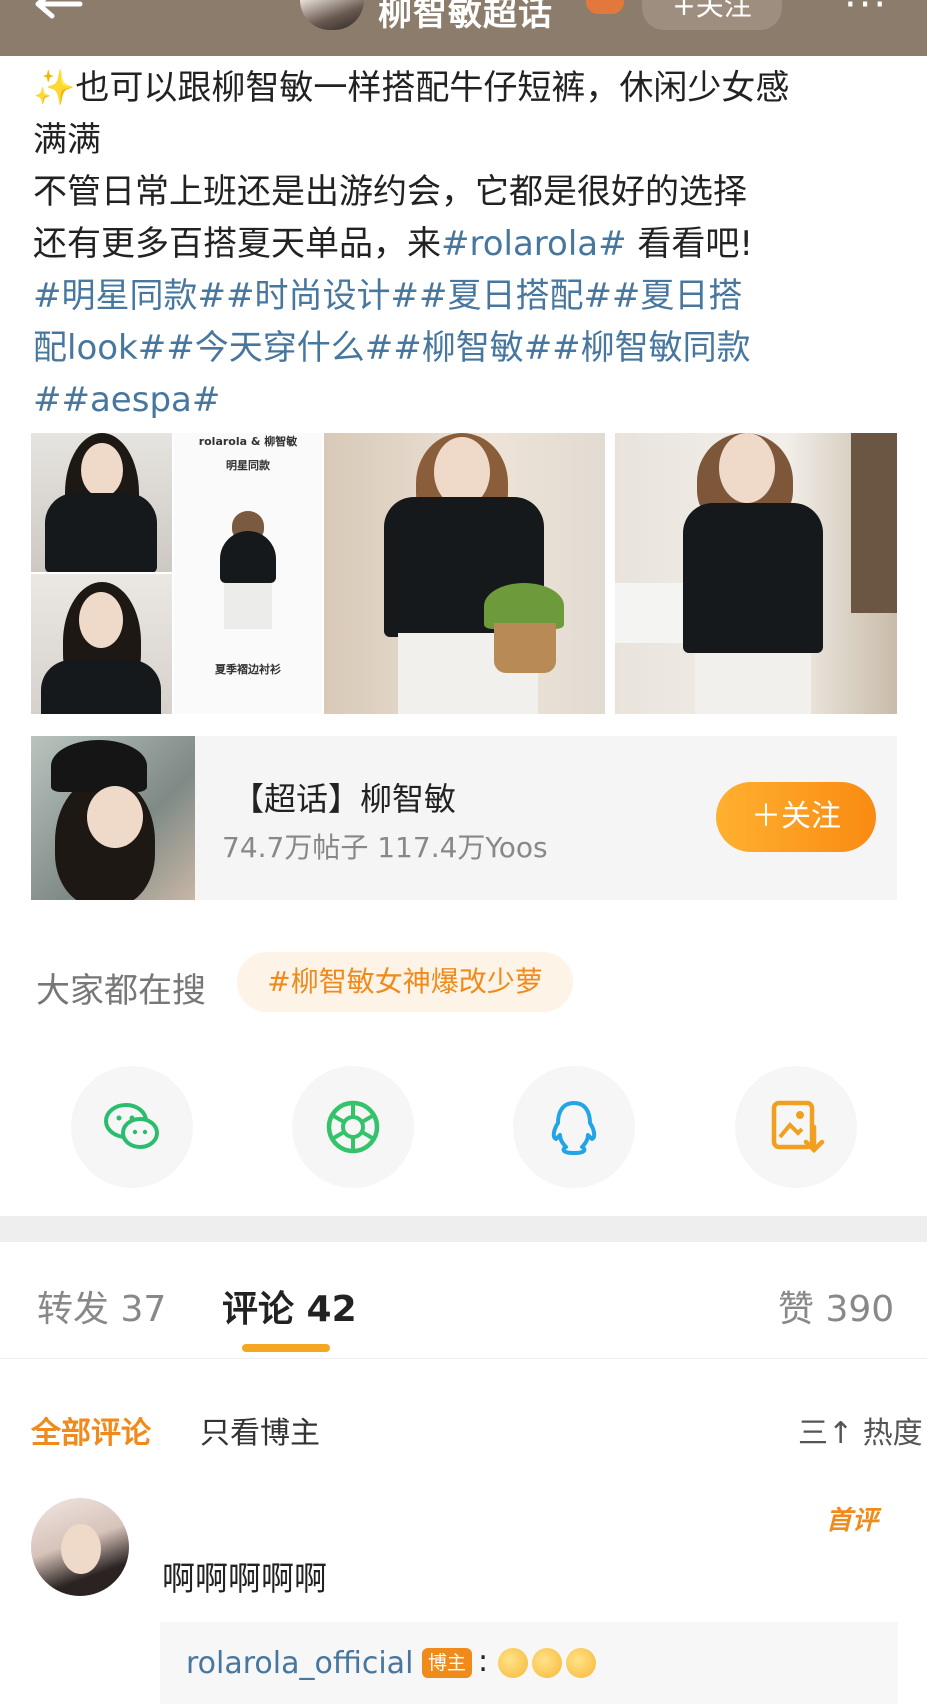 This screenshot has width=927, height=1704. What do you see at coordinates (712, 15) in the screenshot?
I see `header-follow-button: +关注` at bounding box center [712, 15].